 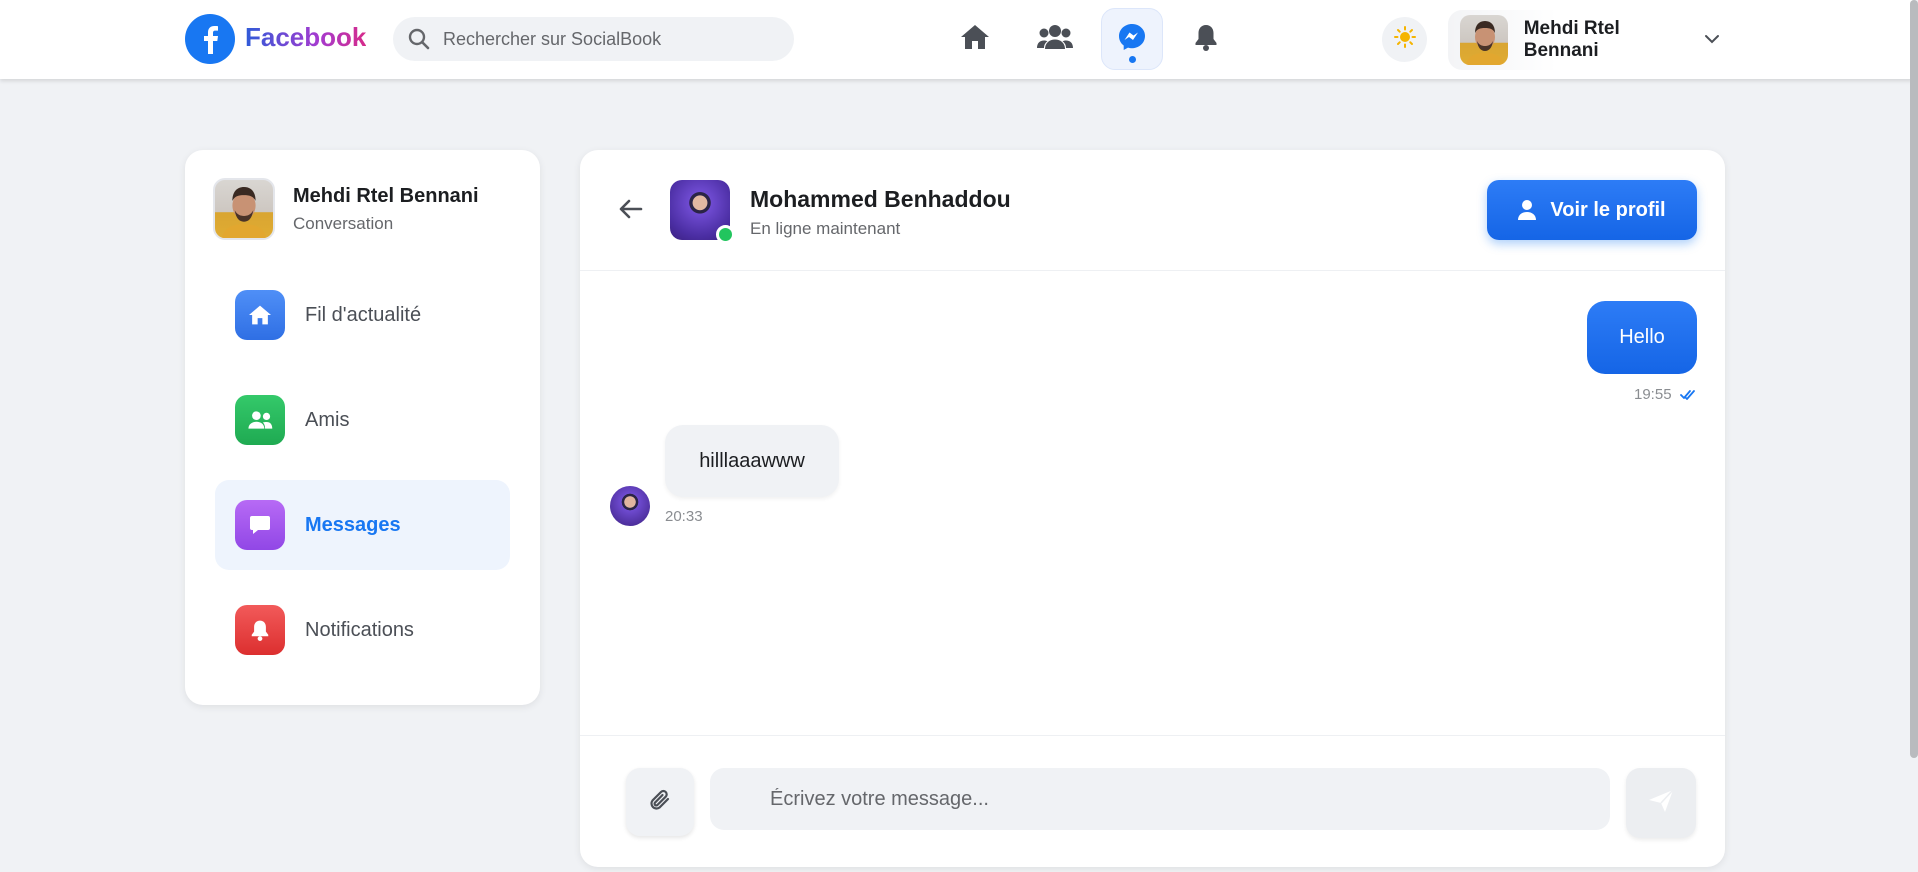 I want to click on nav-messenger-button, so click(x=1132, y=39).